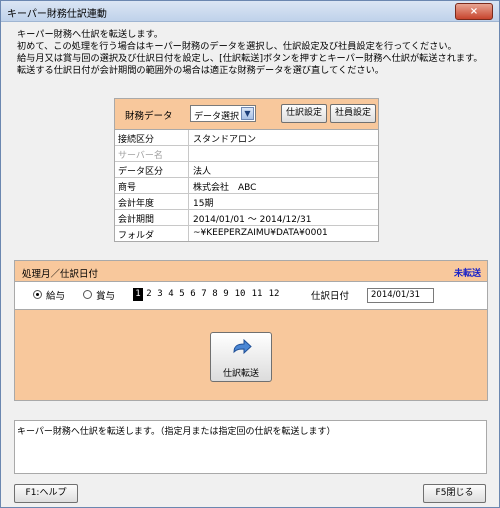 Image resolution: width=500 pixels, height=508 pixels. I want to click on info-key: 会計年度, so click(136, 204).